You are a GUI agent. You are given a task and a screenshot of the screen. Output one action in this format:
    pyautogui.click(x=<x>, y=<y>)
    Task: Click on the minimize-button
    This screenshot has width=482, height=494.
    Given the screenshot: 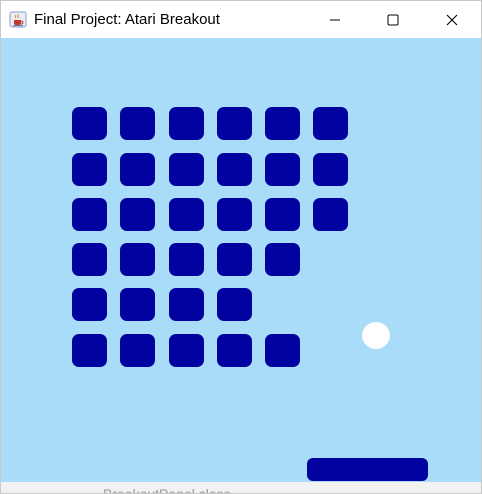 What is the action you would take?
    pyautogui.click(x=335, y=19)
    